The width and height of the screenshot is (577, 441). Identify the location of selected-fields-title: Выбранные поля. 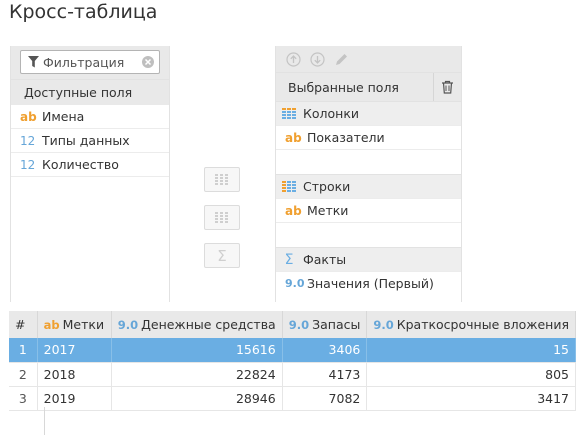
(343, 87).